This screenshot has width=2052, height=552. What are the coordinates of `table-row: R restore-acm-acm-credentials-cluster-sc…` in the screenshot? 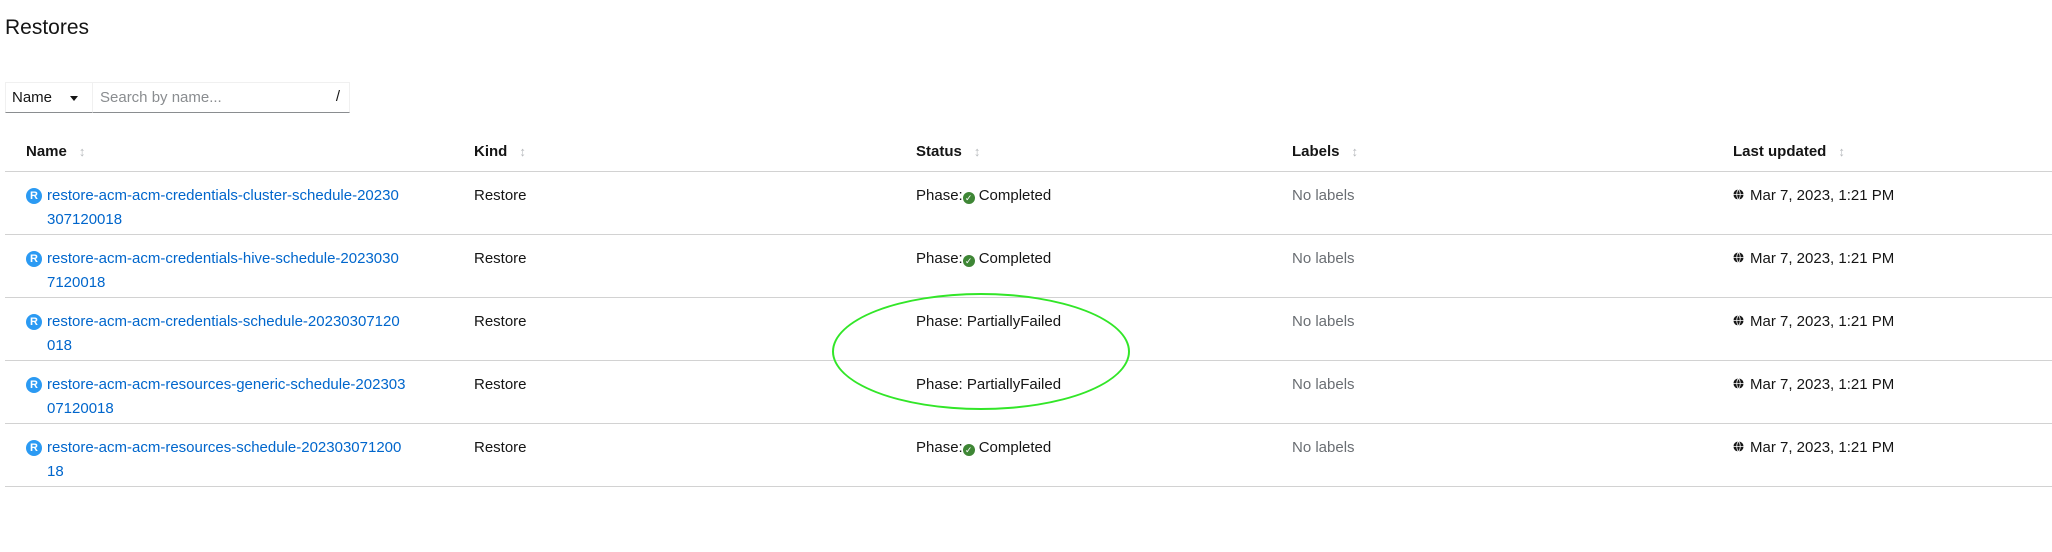 It's located at (1028, 203).